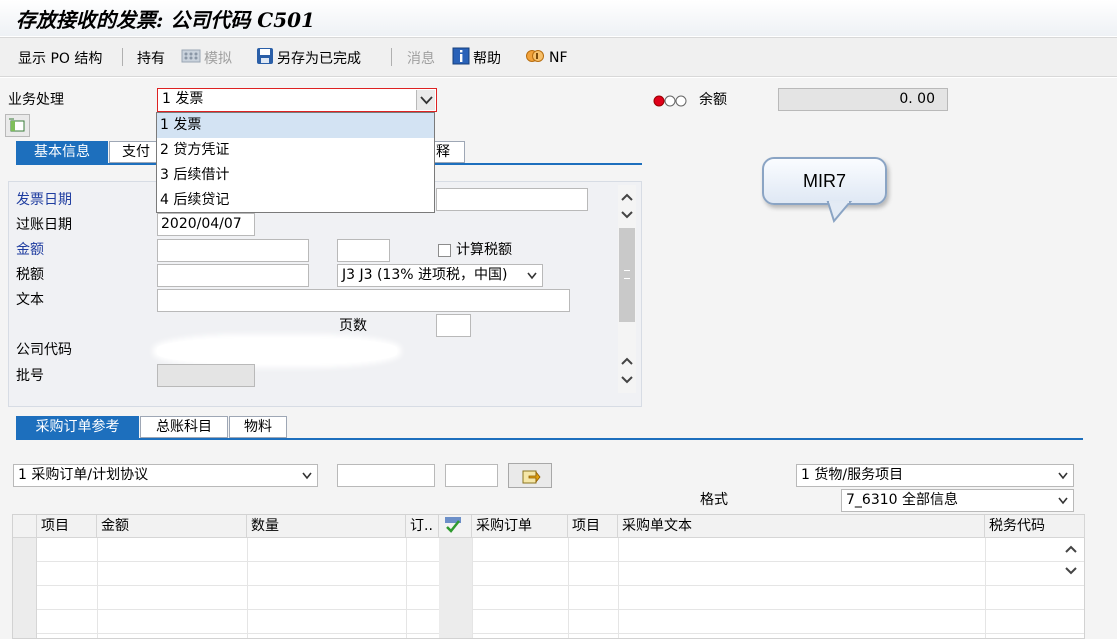 Image resolution: width=1117 pixels, height=639 pixels. I want to click on transaction-label: 业务处理, so click(36, 100).